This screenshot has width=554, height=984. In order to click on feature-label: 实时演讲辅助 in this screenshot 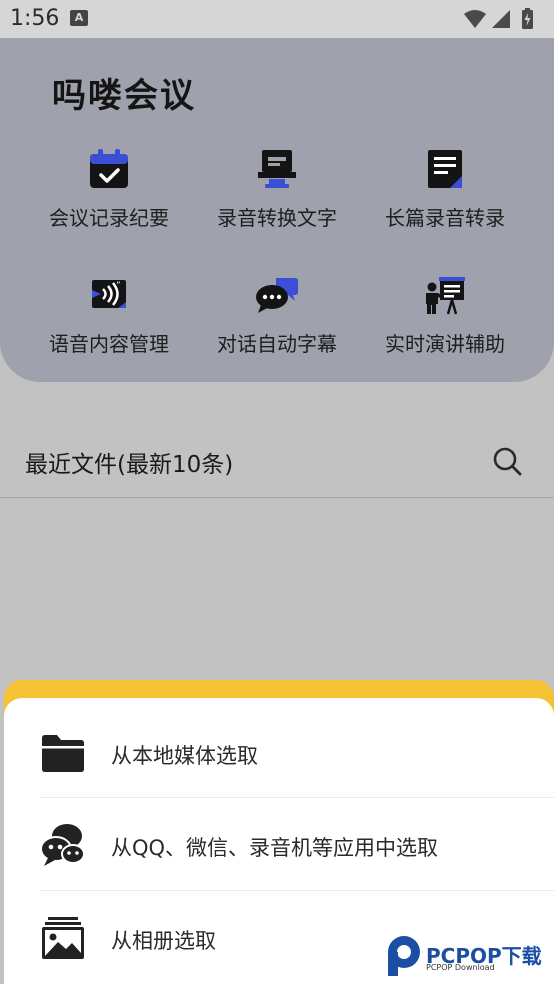, I will do `click(445, 344)`.